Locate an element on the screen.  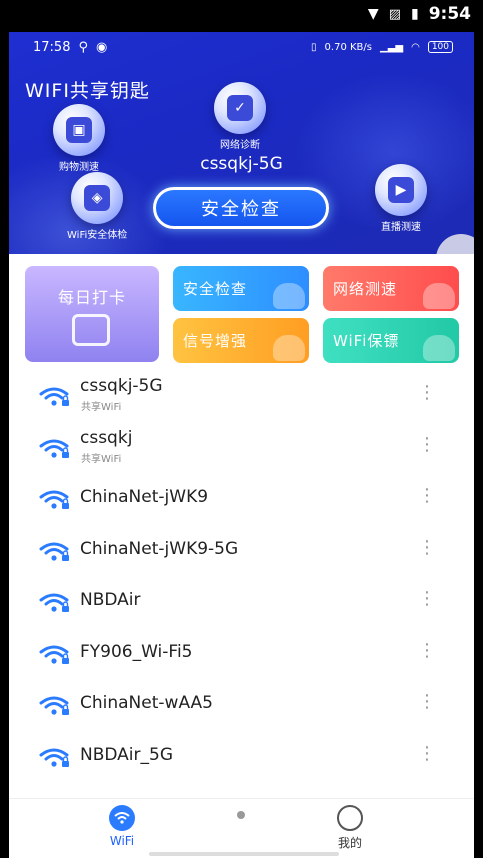
tv-icon: ▶ is located at coordinates (401, 190).